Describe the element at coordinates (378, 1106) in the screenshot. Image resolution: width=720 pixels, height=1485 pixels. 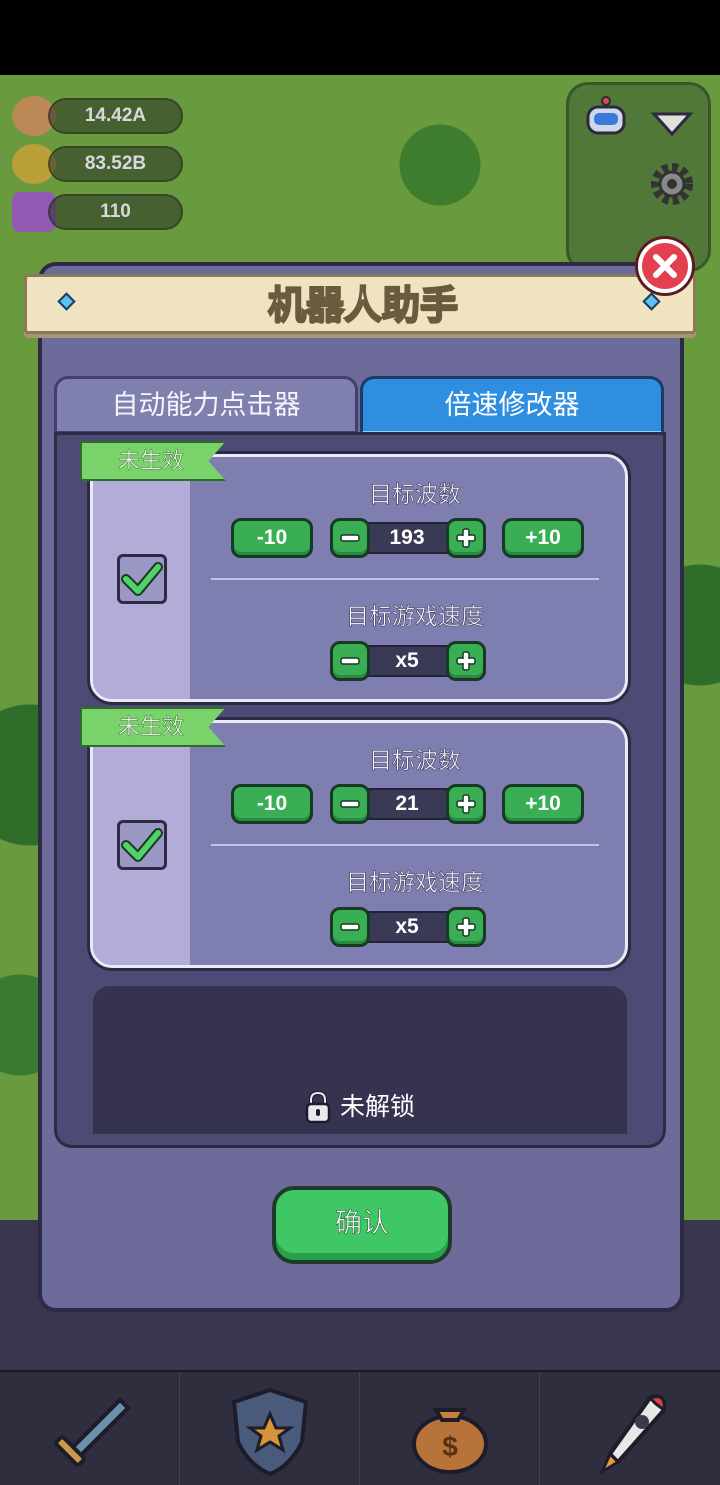
I see `locked-label: 未解锁` at that location.